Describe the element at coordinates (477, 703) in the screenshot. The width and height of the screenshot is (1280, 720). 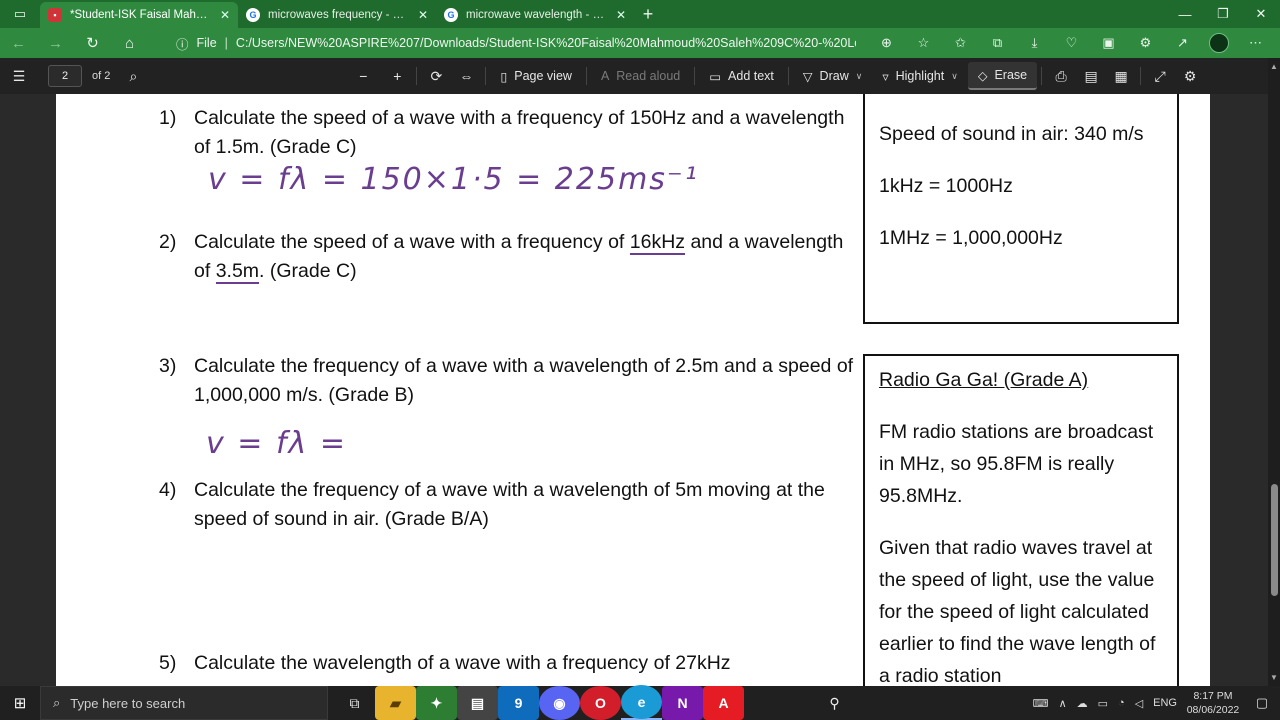
I see `app-icon: ▤` at that location.